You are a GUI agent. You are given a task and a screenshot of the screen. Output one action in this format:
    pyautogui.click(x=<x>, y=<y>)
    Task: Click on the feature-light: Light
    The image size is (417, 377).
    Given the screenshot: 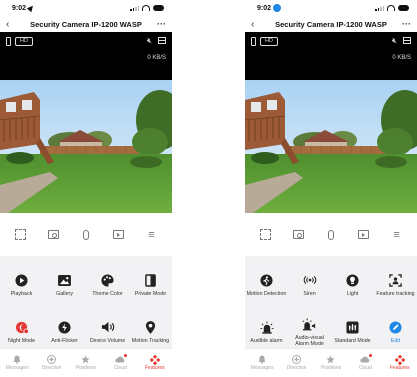 What is the action you would take?
    pyautogui.click(x=352, y=284)
    